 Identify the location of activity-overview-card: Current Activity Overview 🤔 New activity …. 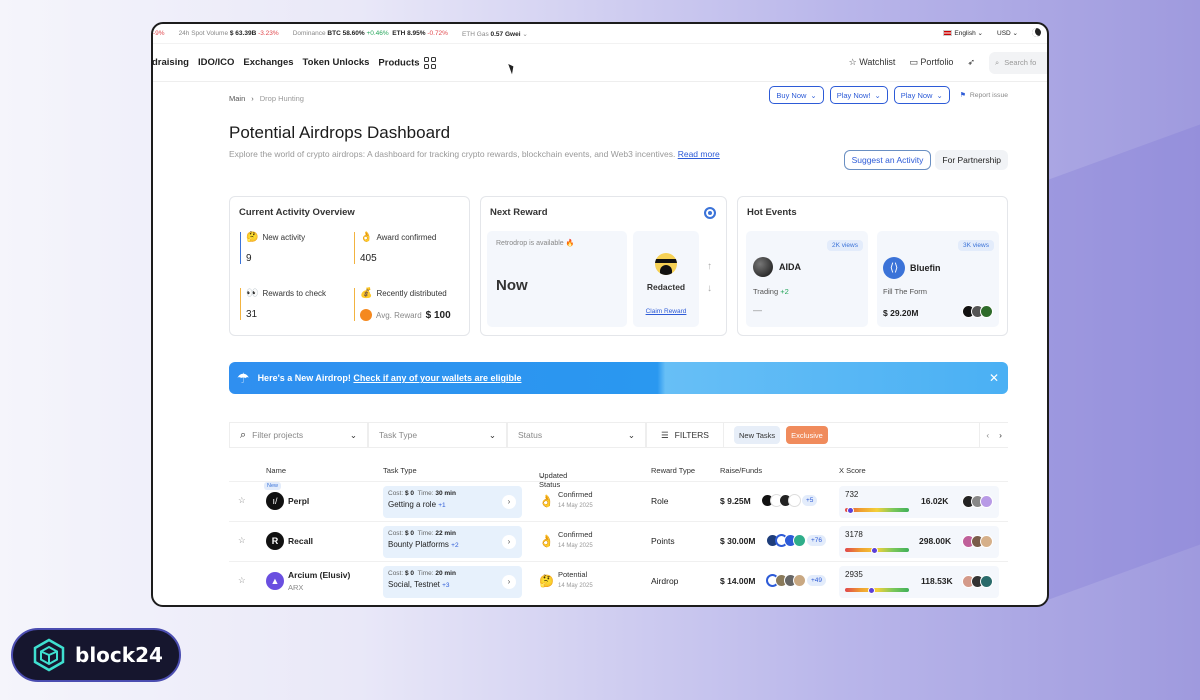
(349, 266).